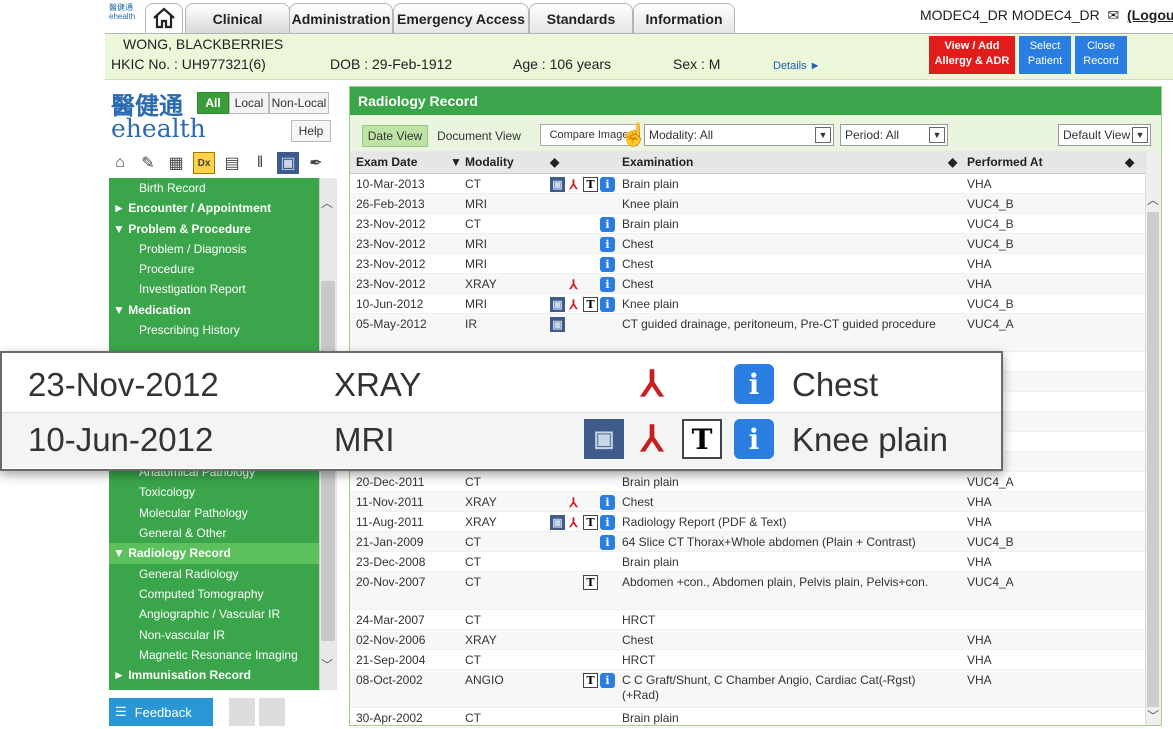  What do you see at coordinates (747, 244) in the screenshot?
I see `table-row: 23-Nov-2012 MRI i Chest VUC4_B` at bounding box center [747, 244].